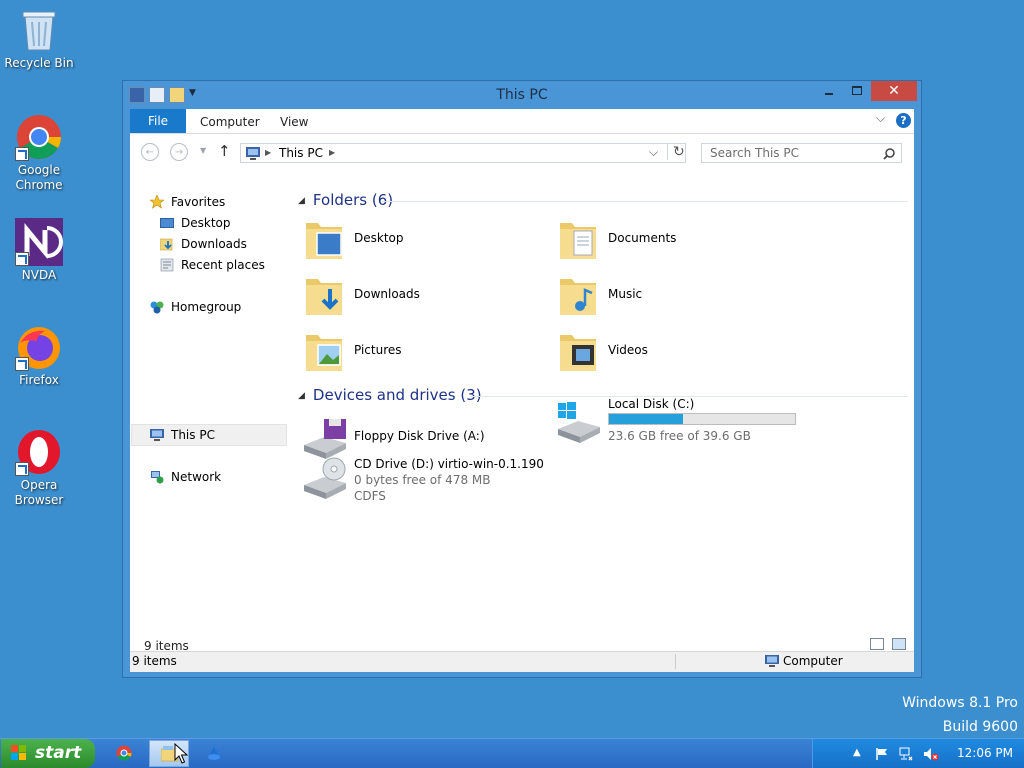 Image resolution: width=1024 pixels, height=768 pixels. I want to click on nav-item-label: Downloads, so click(214, 244).